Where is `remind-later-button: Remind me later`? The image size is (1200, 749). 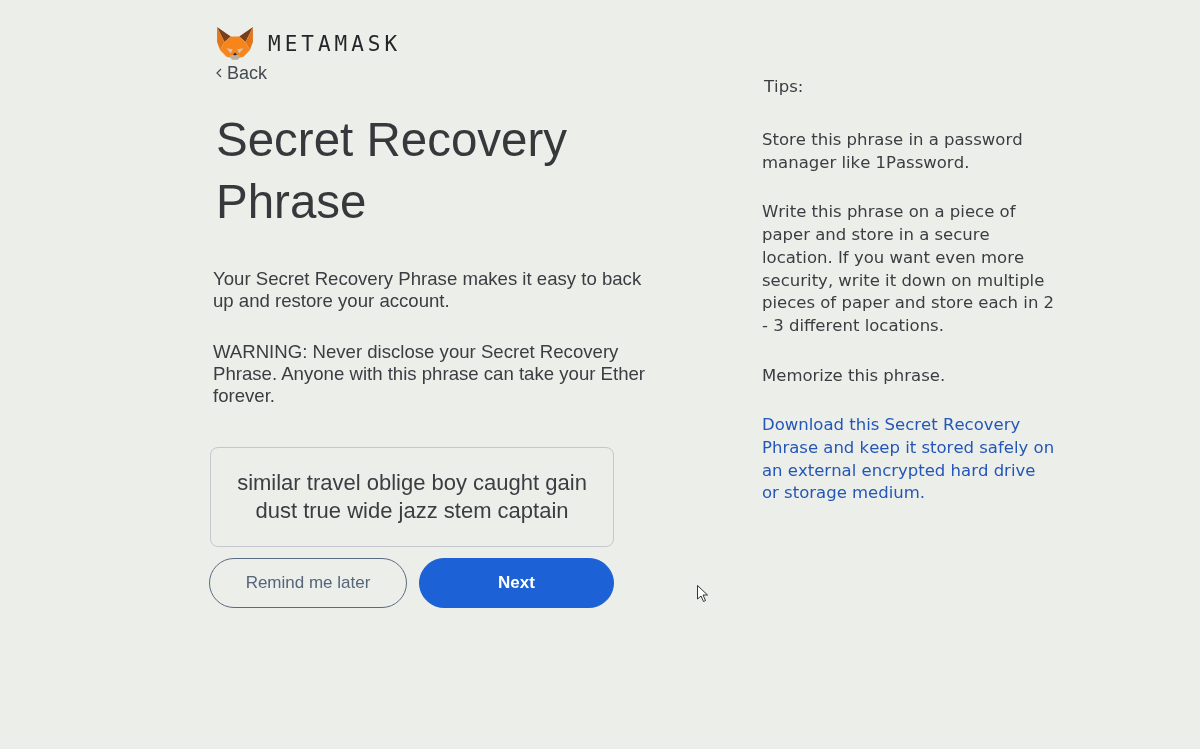 remind-later-button: Remind me later is located at coordinates (308, 583).